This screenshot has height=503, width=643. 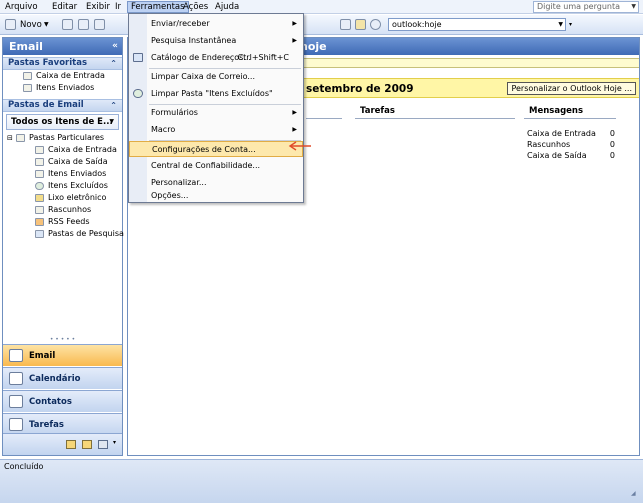 I want to click on folder-item: Itens Enviados, so click(x=62, y=174).